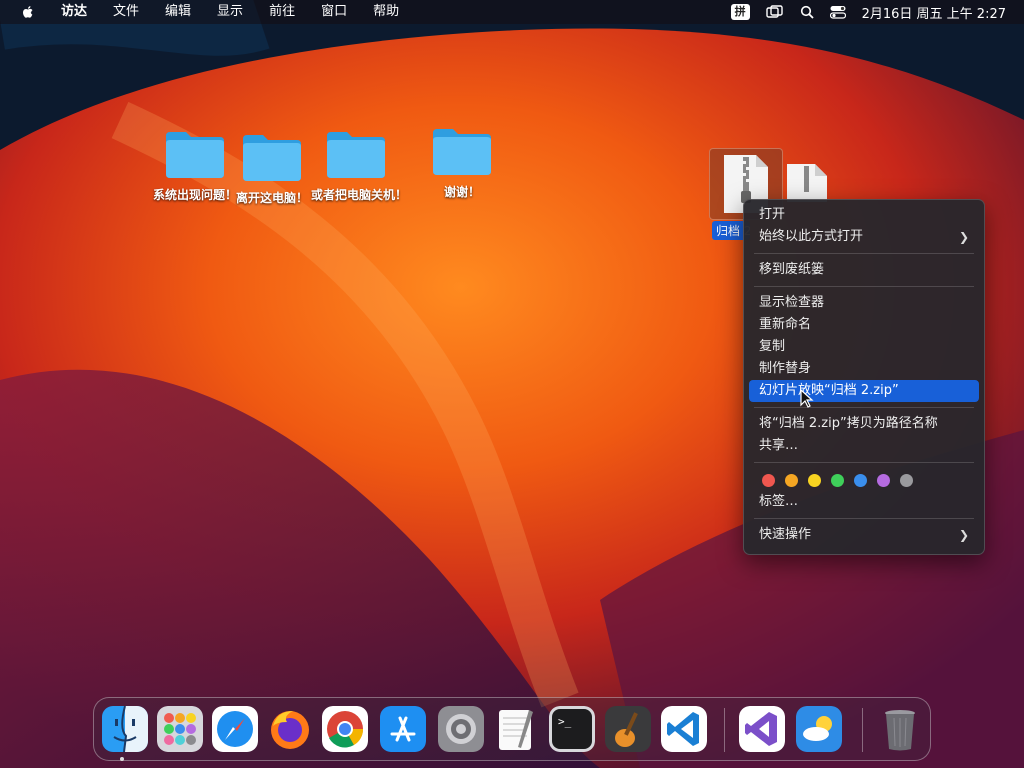  Describe the element at coordinates (837, 12) in the screenshot. I see `control-center-icon` at that location.